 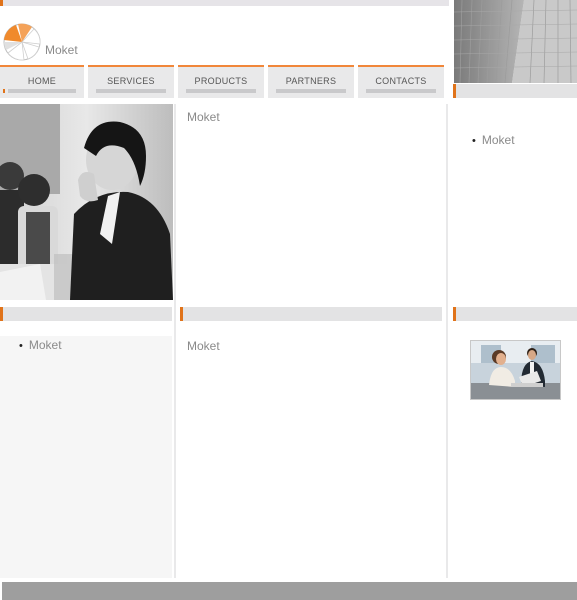 I want to click on center-bottom-heading: Moket, so click(x=203, y=346).